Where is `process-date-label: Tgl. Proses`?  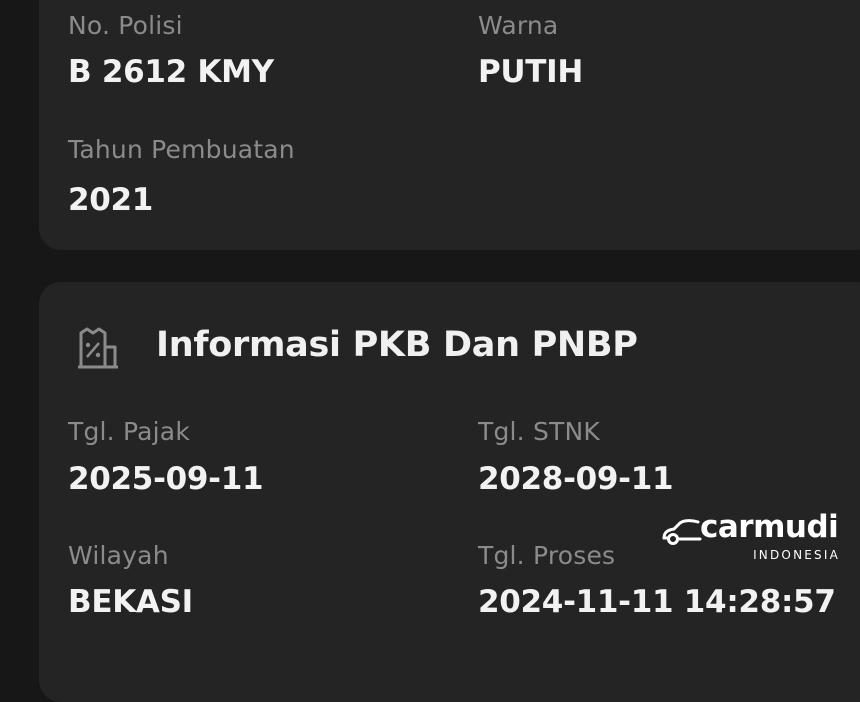 process-date-label: Tgl. Proses is located at coordinates (547, 555).